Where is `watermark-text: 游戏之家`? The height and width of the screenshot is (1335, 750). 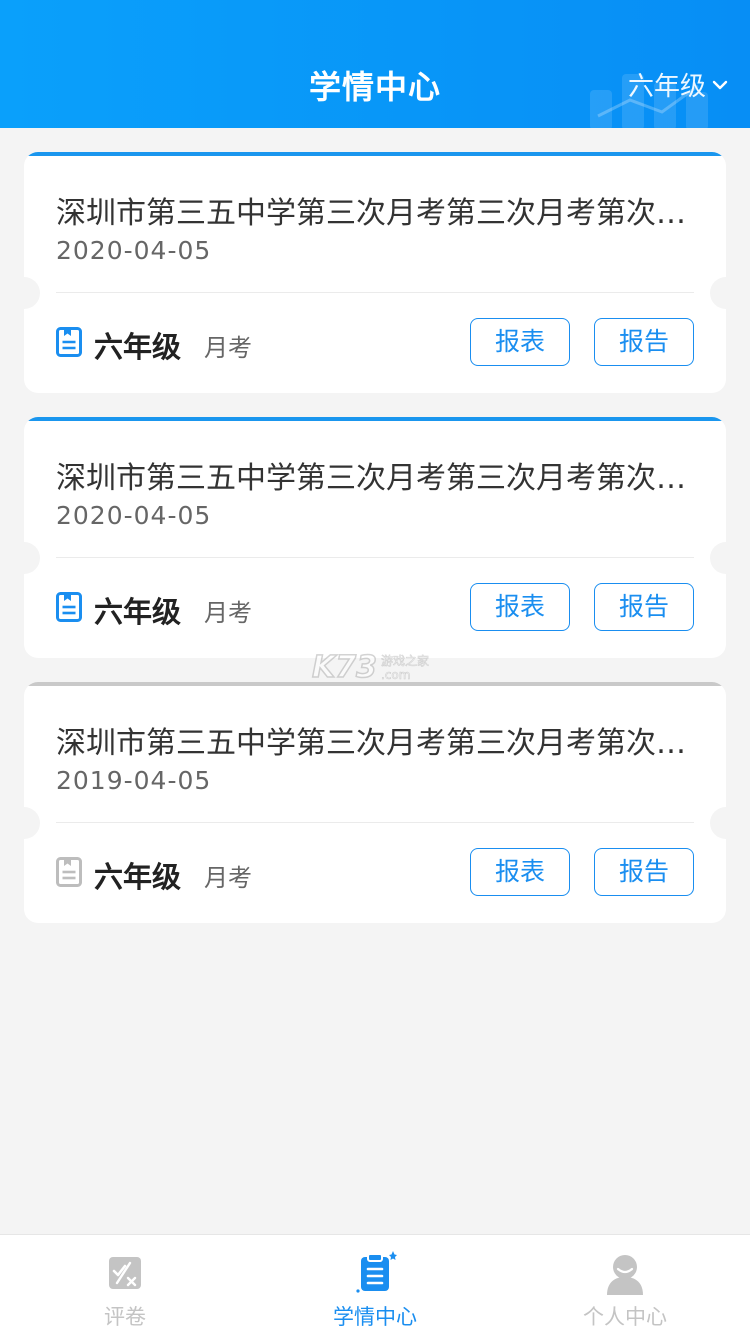
watermark-text: 游戏之家 is located at coordinates (405, 660).